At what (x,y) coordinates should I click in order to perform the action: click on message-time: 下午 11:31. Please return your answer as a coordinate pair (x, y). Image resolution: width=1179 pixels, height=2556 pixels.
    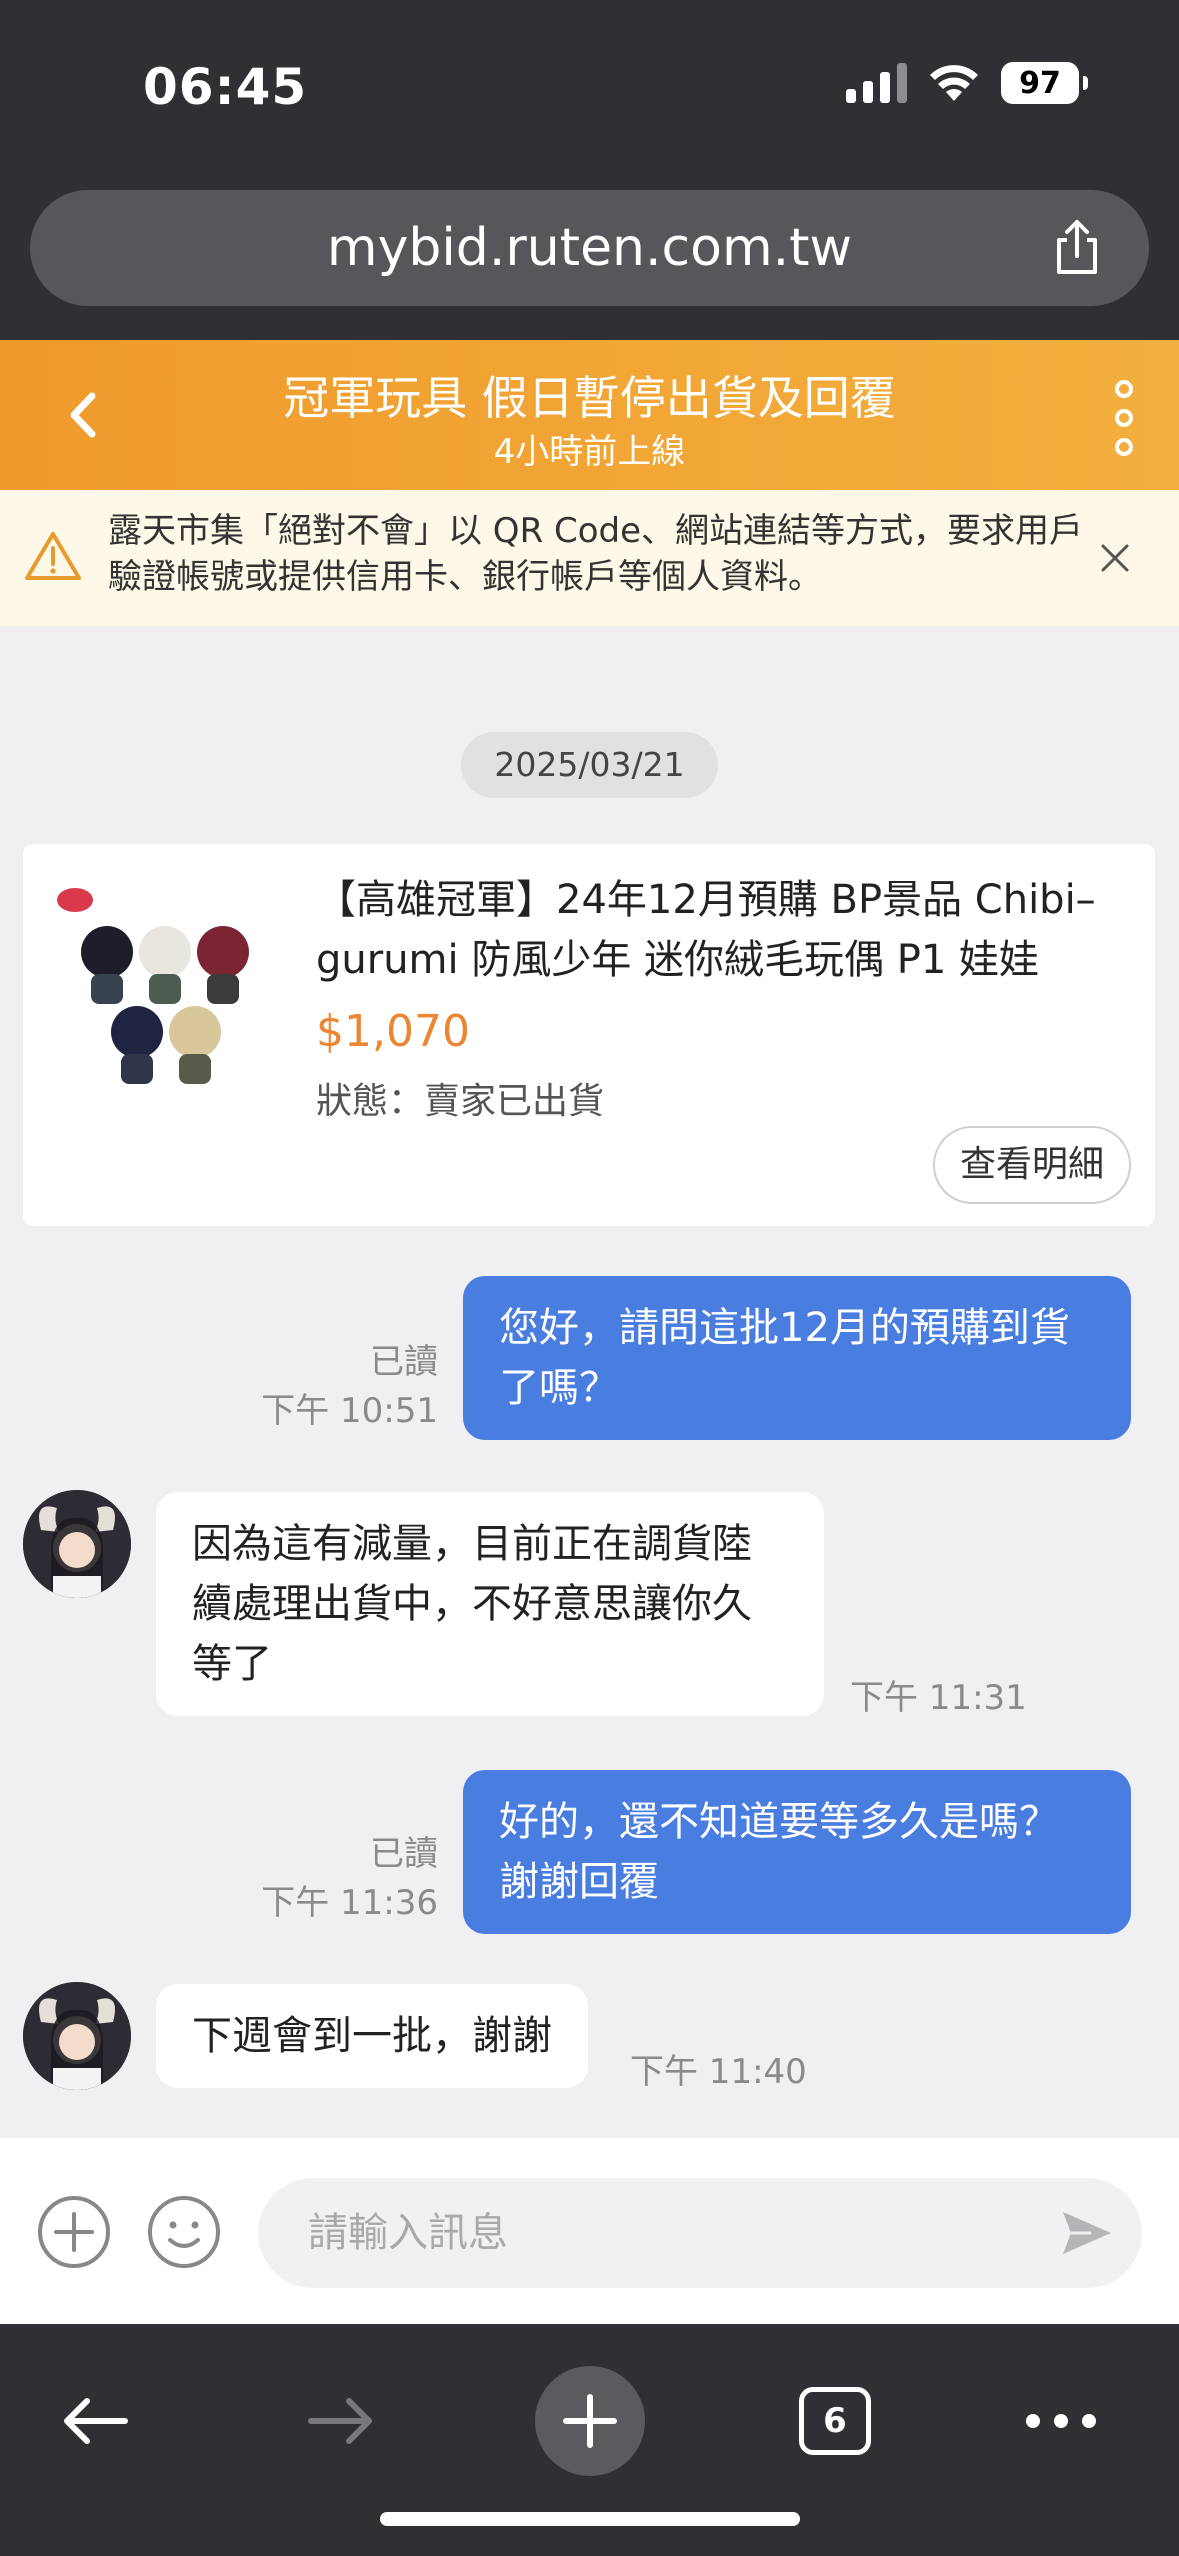
    Looking at the image, I should click on (938, 1698).